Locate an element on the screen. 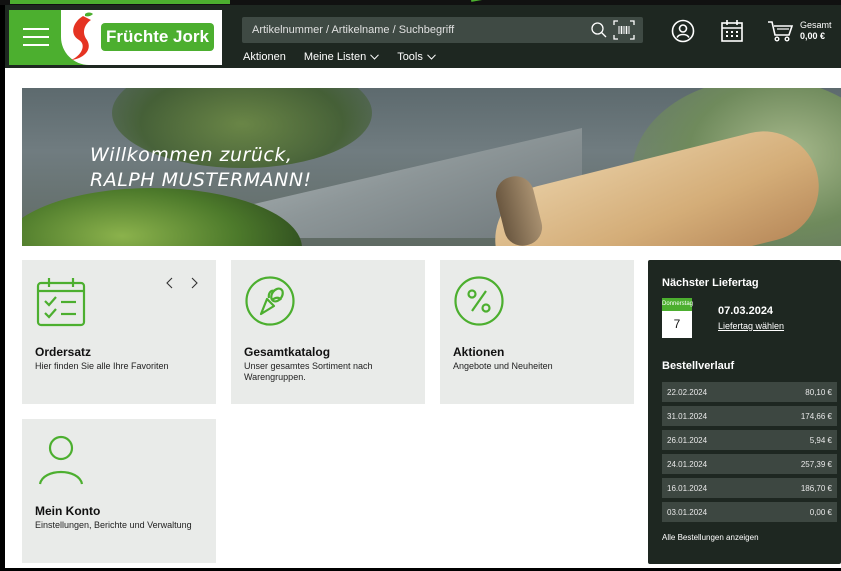  greeting-line-1: Willkommen zurück, is located at coordinates (191, 155).